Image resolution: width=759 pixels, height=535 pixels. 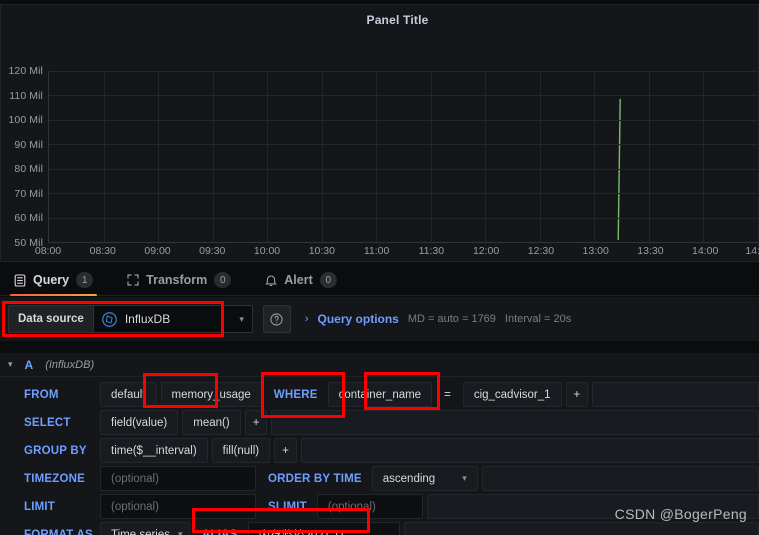 What do you see at coordinates (379, 365) in the screenshot?
I see `query-row-header: ▾ A (InfluxDB)` at bounding box center [379, 365].